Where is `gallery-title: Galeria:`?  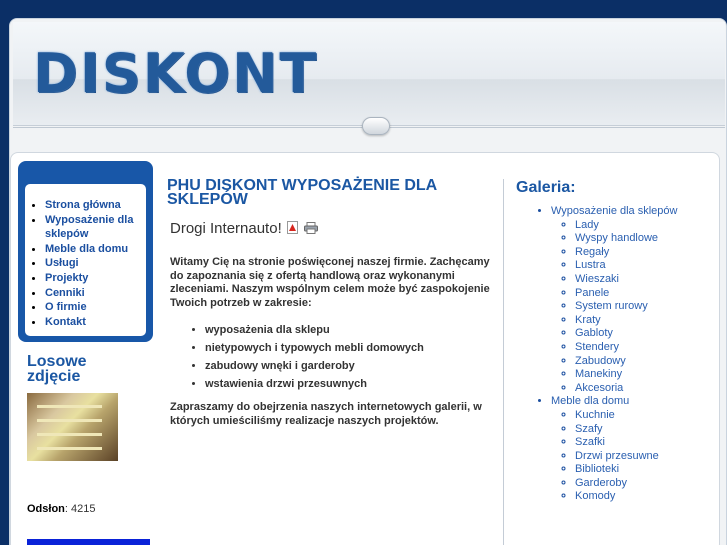
gallery-title: Galeria: is located at coordinates (546, 187).